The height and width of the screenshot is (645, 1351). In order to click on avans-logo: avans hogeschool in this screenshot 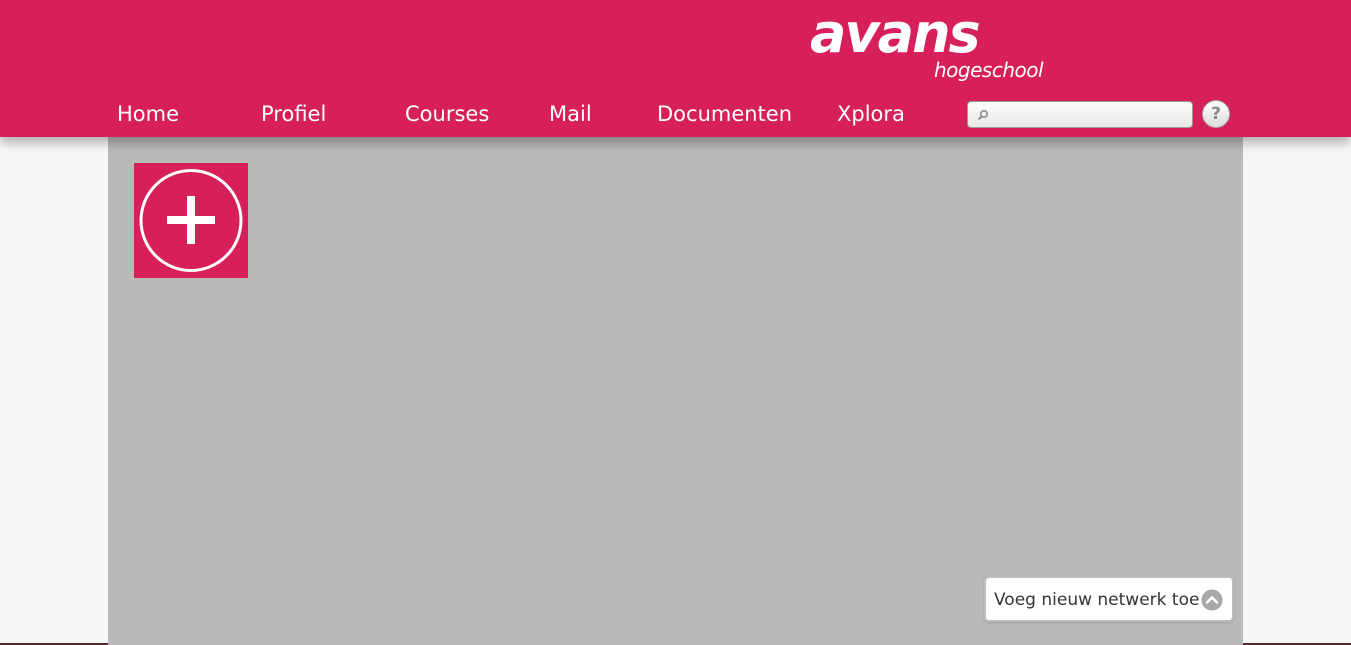, I will do `click(928, 46)`.